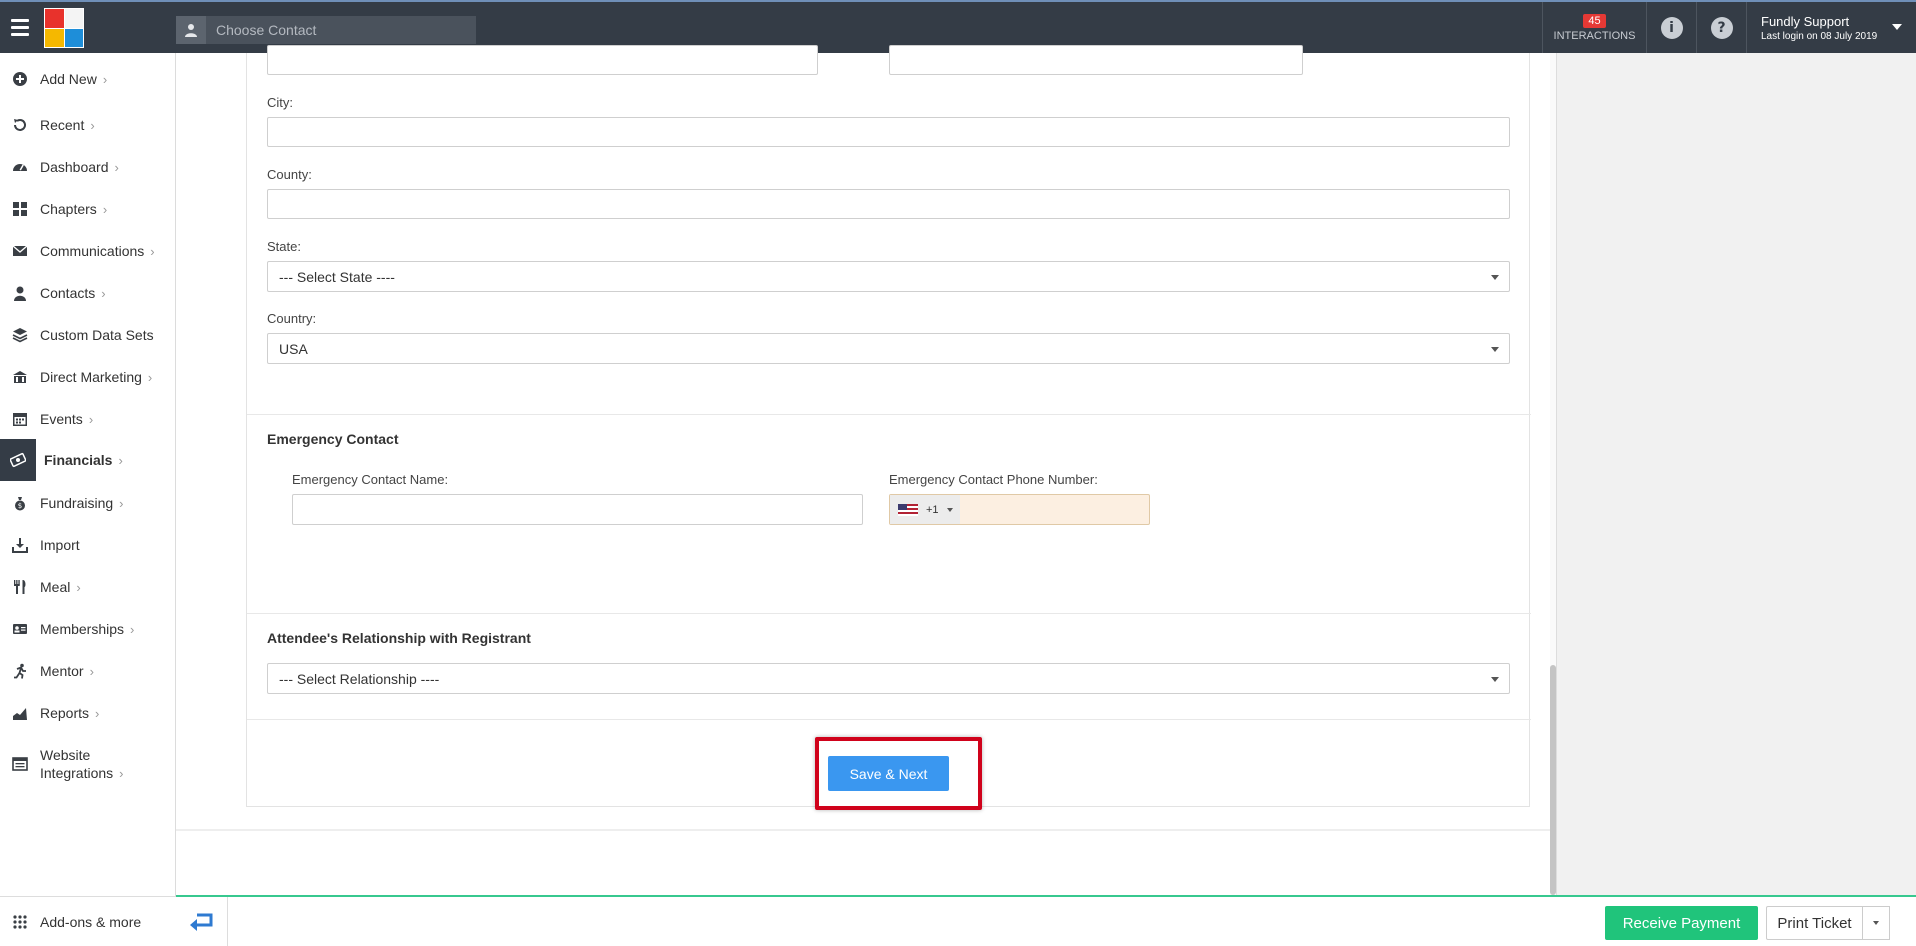  I want to click on sidebar-item-reports: Reports ›, so click(88, 713).